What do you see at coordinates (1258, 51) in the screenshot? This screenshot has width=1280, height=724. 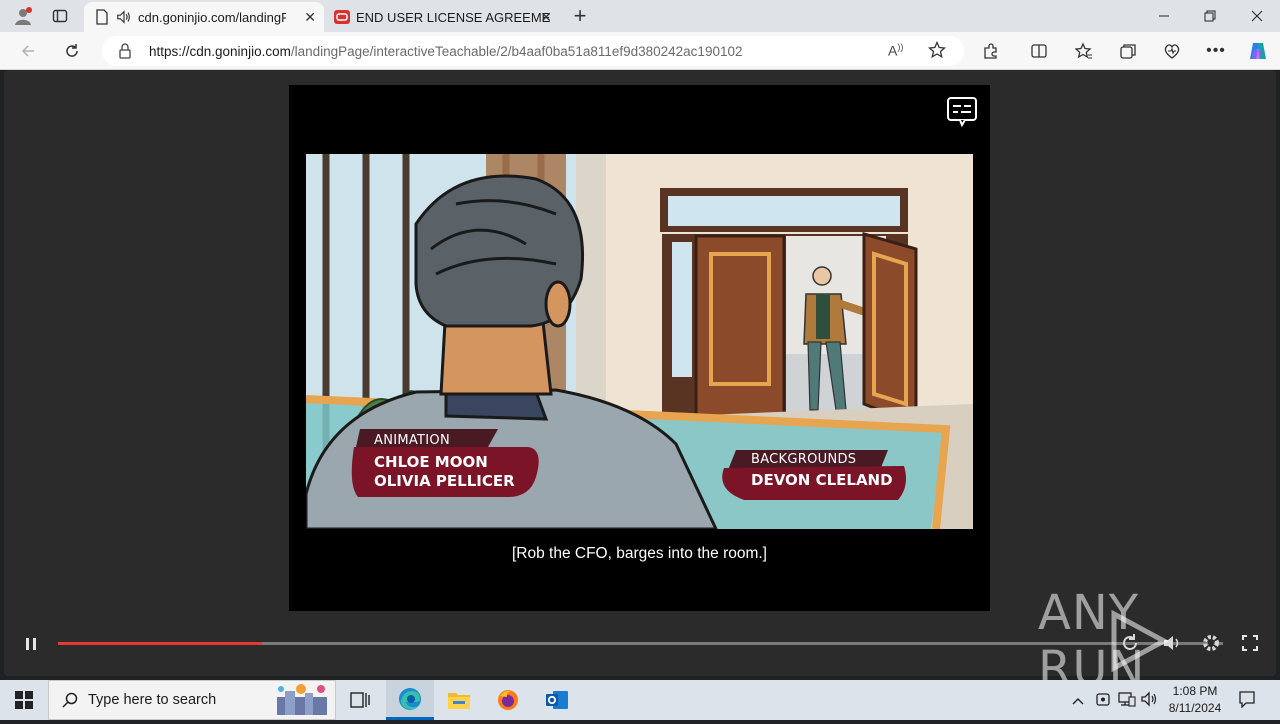 I see `copilot-icon` at bounding box center [1258, 51].